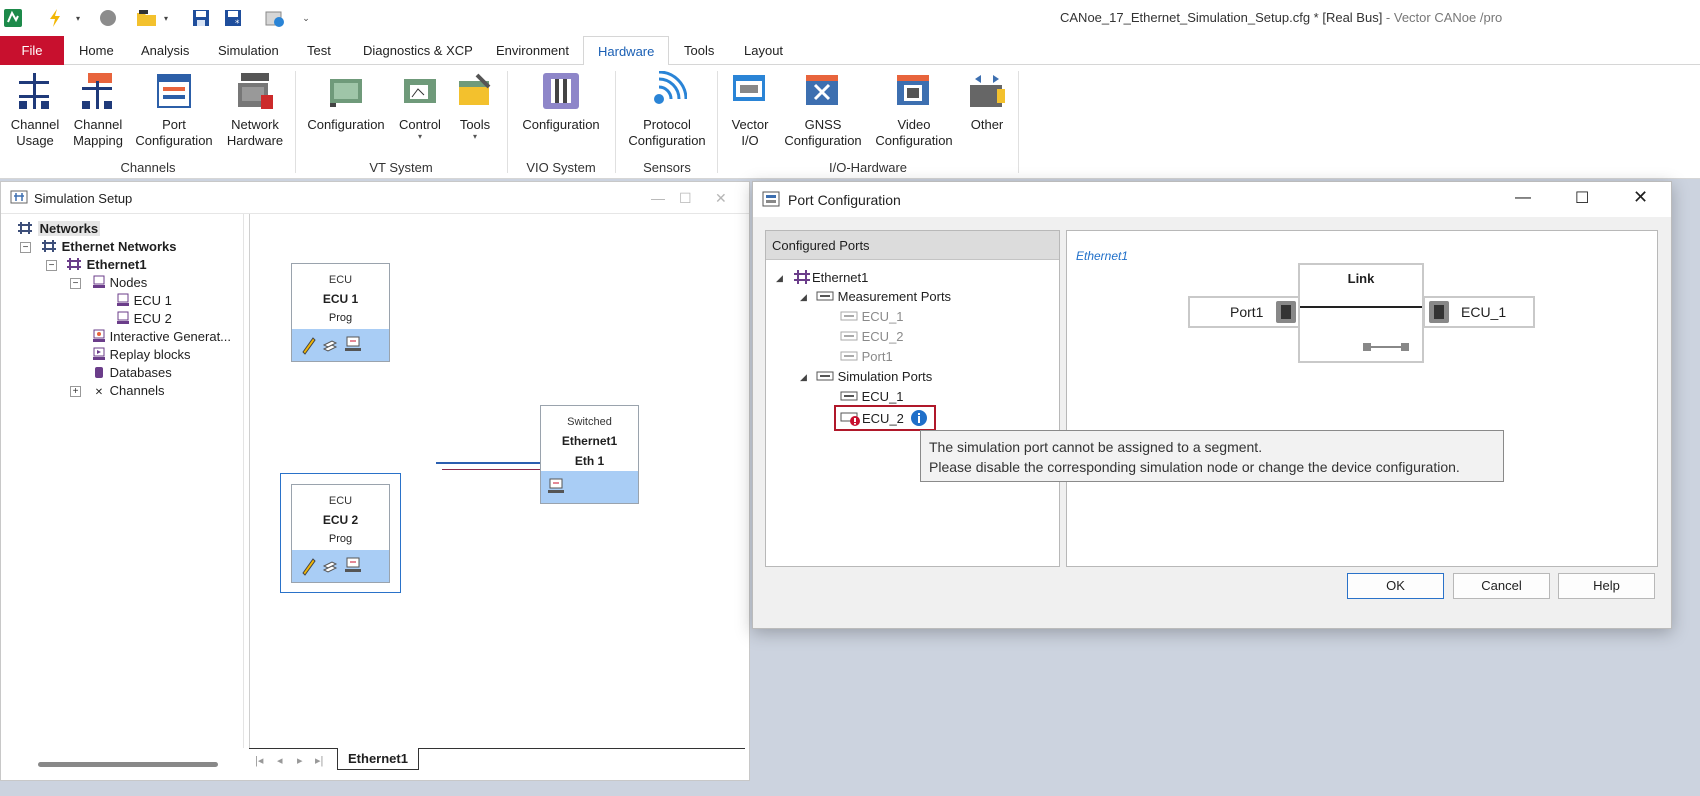 This screenshot has width=1700, height=796. Describe the element at coordinates (872, 337) in the screenshot. I see `port-tree-meas-ecu2: ECU_2` at that location.